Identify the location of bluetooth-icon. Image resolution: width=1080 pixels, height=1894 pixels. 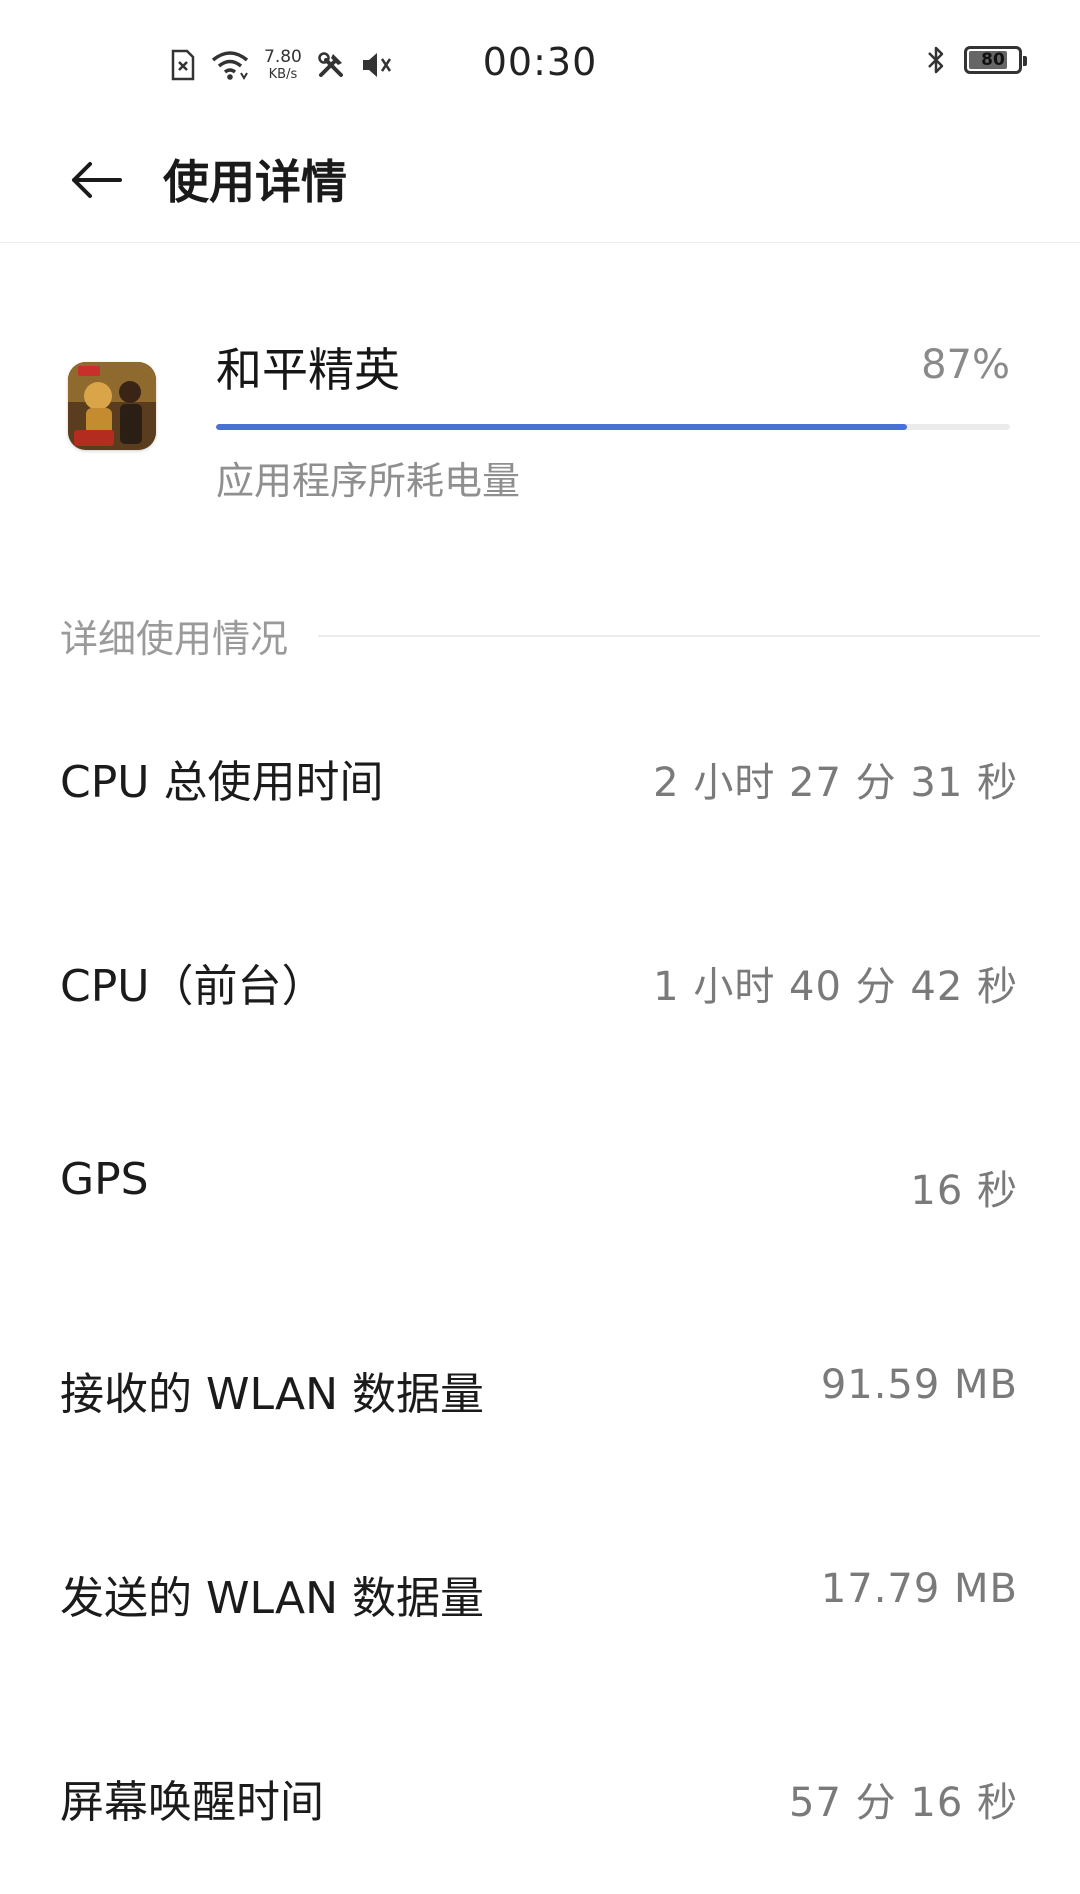
(936, 60).